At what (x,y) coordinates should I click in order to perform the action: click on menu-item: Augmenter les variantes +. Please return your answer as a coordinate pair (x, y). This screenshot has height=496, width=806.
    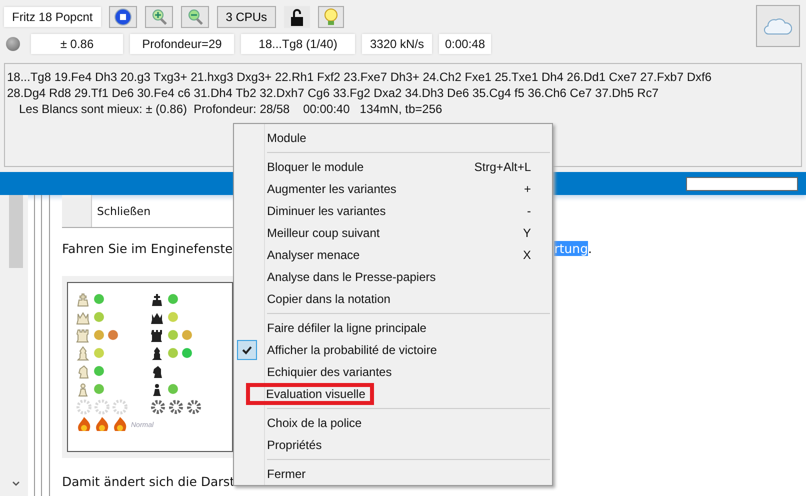
    Looking at the image, I should click on (393, 189).